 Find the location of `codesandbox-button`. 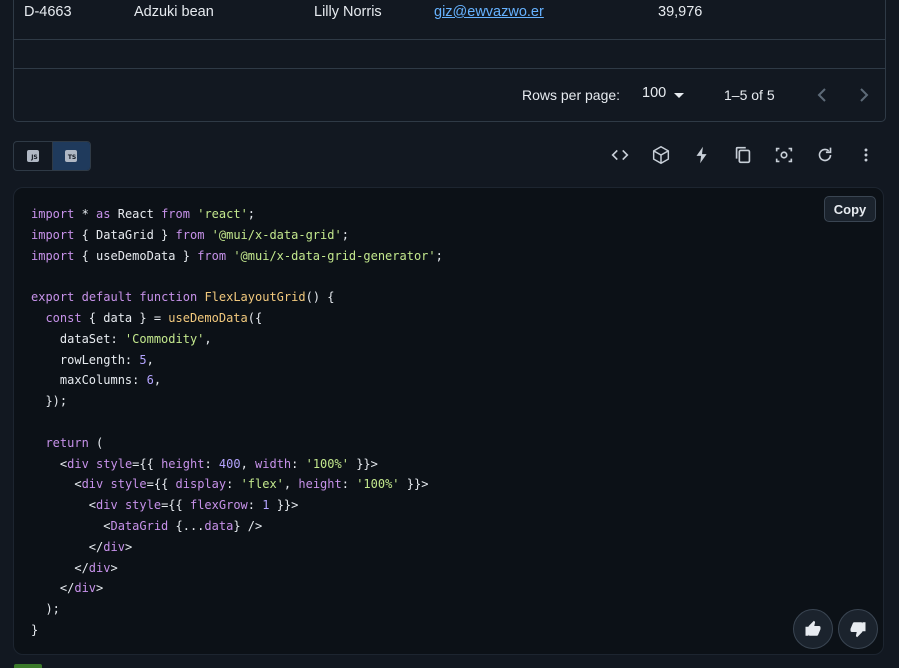

codesandbox-button is located at coordinates (661, 155).